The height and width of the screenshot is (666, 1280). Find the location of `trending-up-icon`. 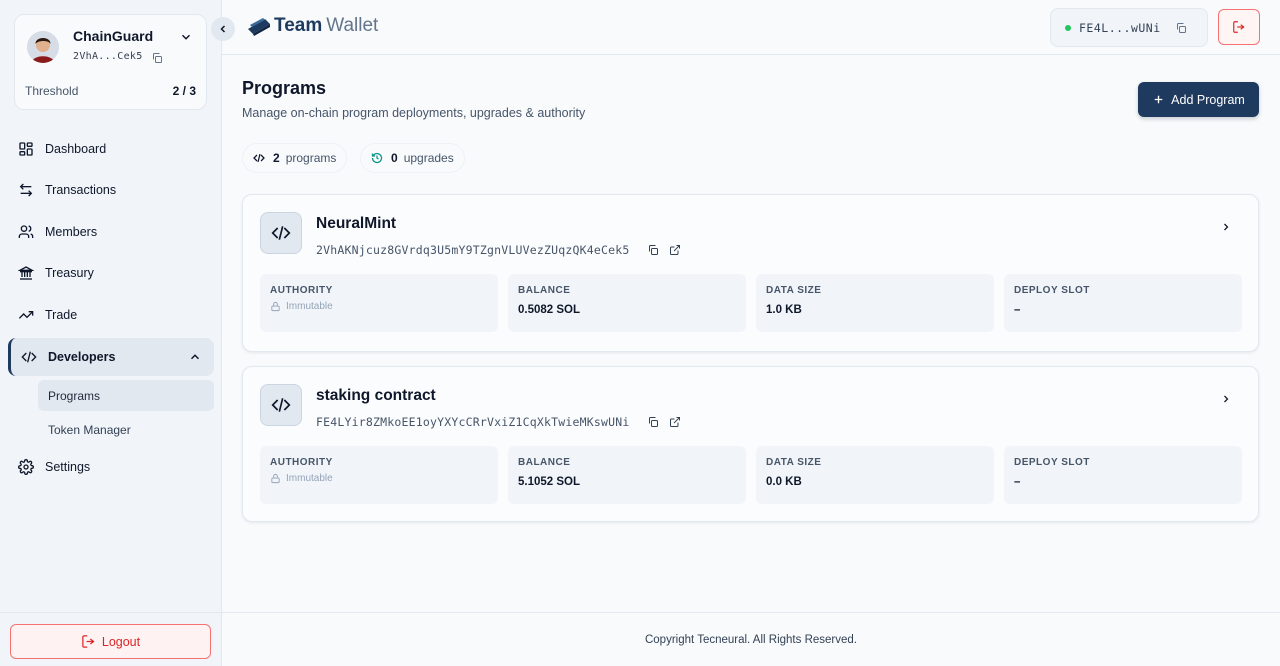

trending-up-icon is located at coordinates (26, 315).